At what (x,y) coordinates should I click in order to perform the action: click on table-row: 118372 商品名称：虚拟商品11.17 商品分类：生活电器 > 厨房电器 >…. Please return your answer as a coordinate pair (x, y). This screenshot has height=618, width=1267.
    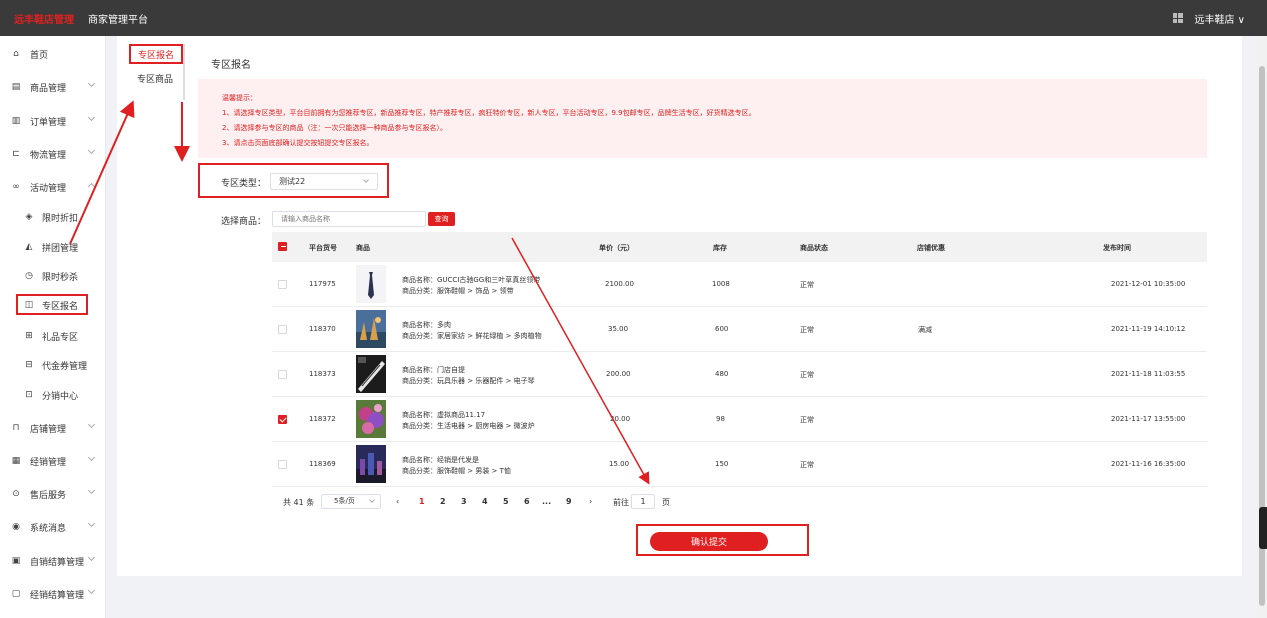
    Looking at the image, I should click on (739, 419).